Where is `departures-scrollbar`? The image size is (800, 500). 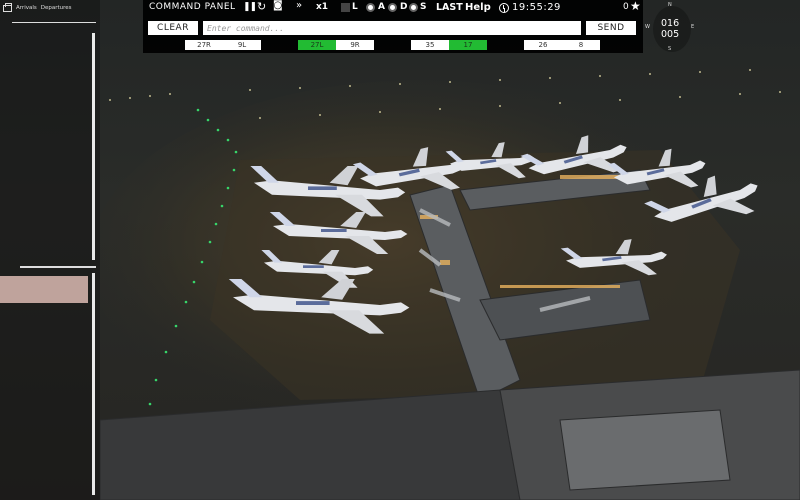 departures-scrollbar is located at coordinates (93, 384).